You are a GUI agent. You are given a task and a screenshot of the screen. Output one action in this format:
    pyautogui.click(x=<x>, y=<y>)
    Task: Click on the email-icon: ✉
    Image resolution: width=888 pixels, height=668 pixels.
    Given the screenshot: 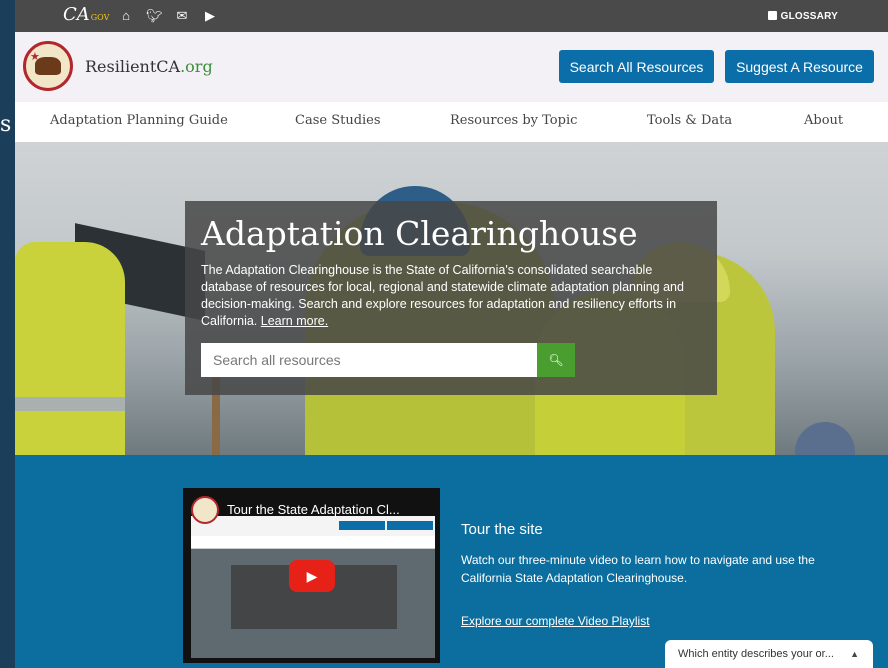 What is the action you would take?
    pyautogui.click(x=182, y=16)
    